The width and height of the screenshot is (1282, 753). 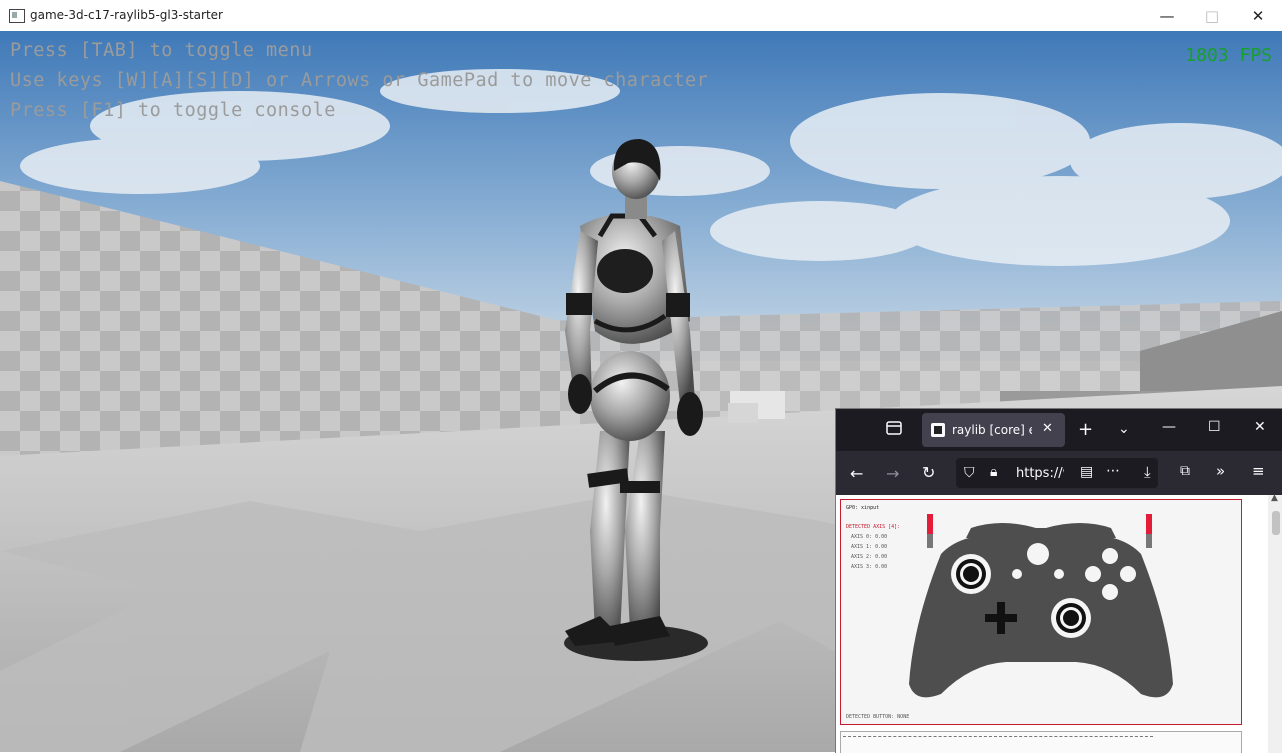 What do you see at coordinates (873, 527) in the screenshot?
I see `detected-axis-label: DETECTED AXIS [4]:` at bounding box center [873, 527].